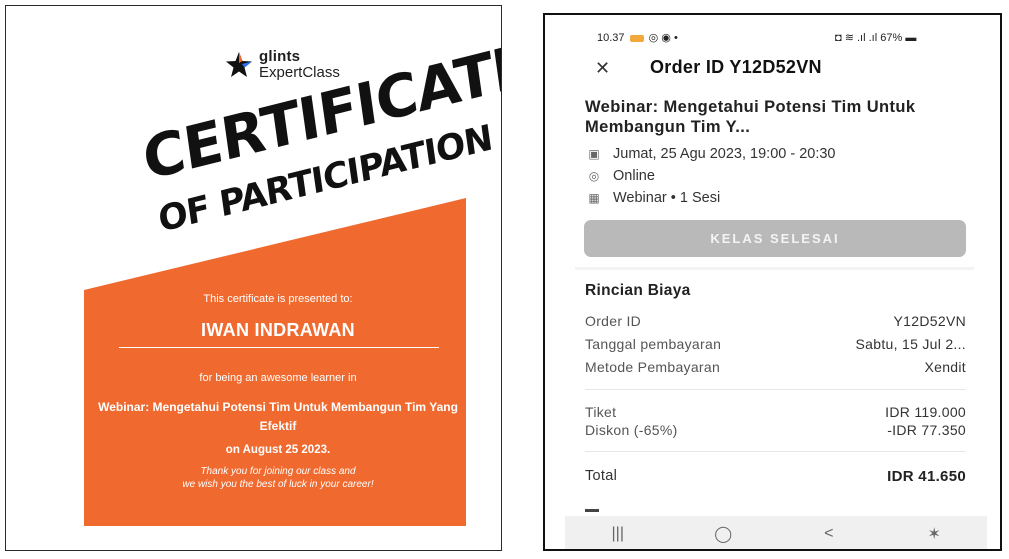  Describe the element at coordinates (736, 67) in the screenshot. I see `page-title: Order ID Y12D52VN` at that location.